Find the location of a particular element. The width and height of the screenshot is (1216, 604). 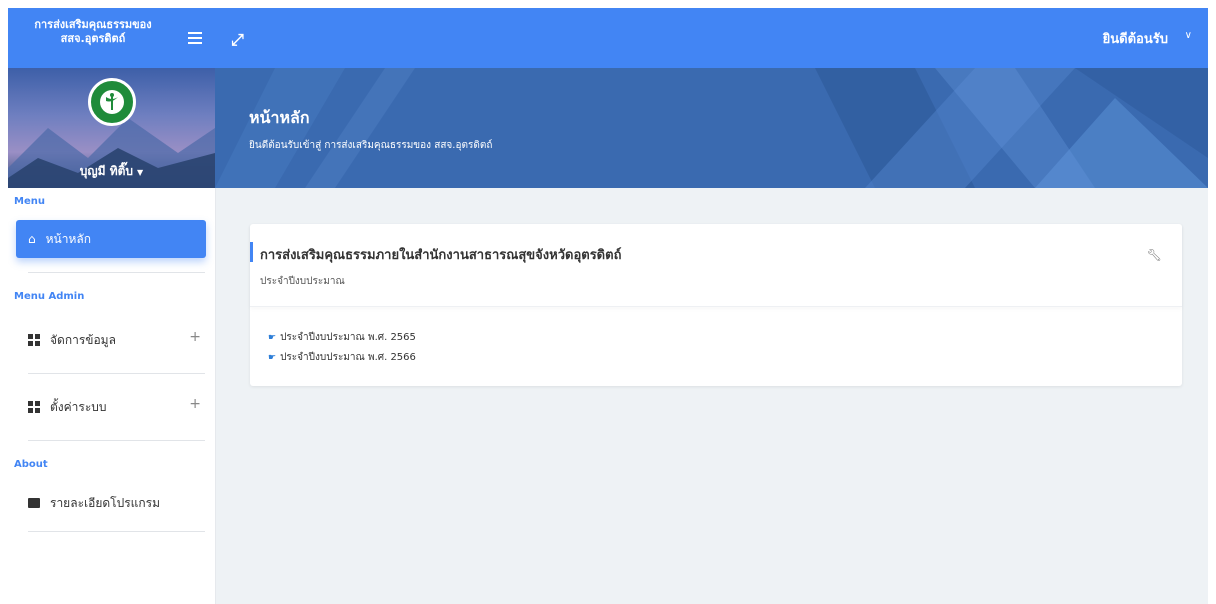

top-navbar: ⤢ ยินดีต้อนรับ ∨ is located at coordinates (711, 38).